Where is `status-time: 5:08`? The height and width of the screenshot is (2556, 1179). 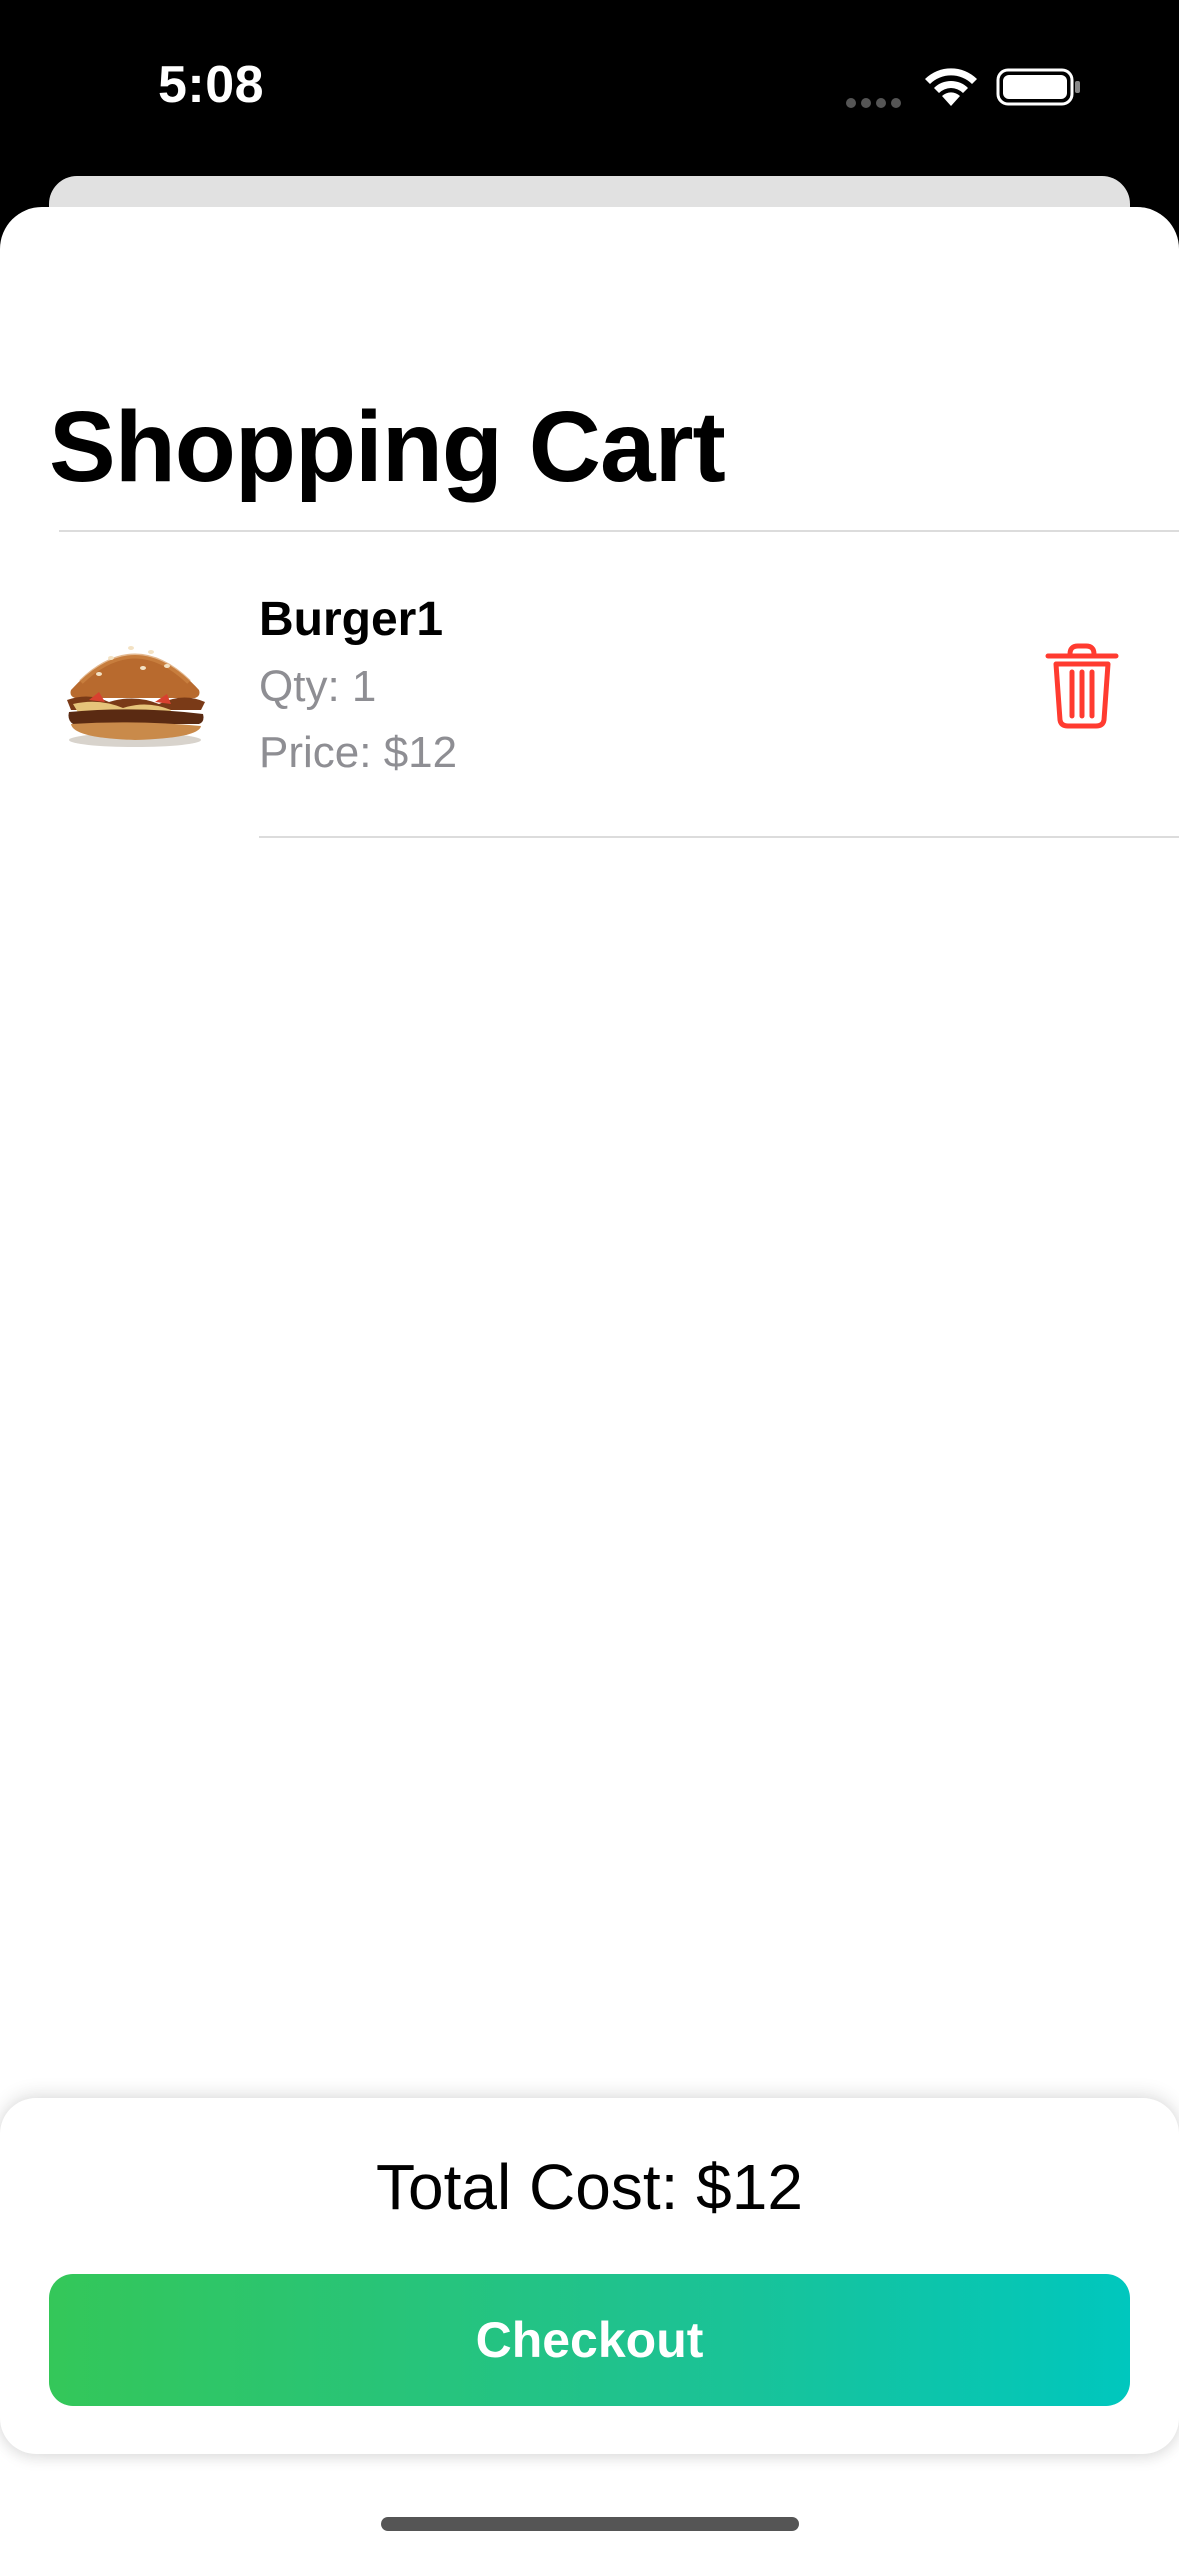
status-time: 5:08 is located at coordinates (211, 85).